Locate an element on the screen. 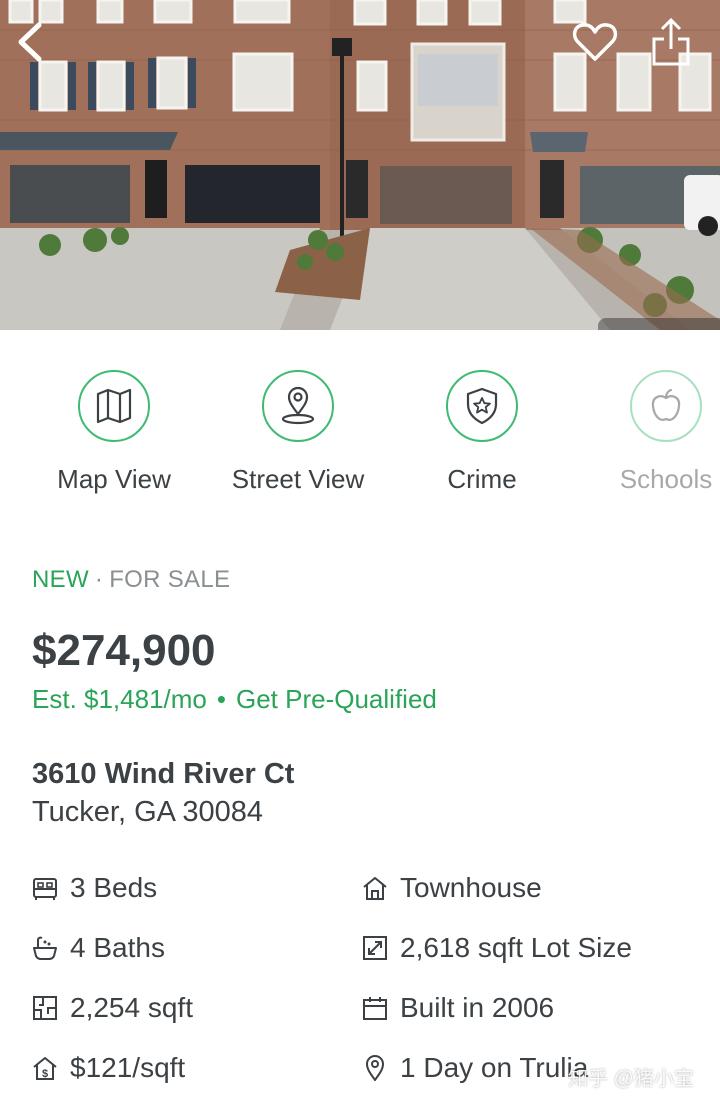 Image resolution: width=720 pixels, height=1111 pixels. crime-button: Crime is located at coordinates (482, 422).